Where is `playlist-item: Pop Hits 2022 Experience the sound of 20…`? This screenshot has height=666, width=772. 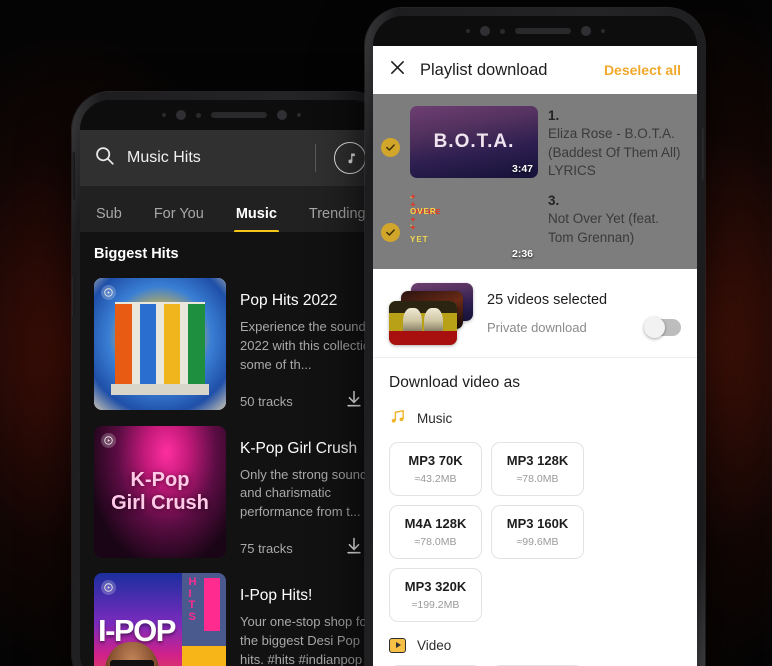 playlist-item: Pop Hits 2022 Experience the sound of 20… is located at coordinates (231, 346).